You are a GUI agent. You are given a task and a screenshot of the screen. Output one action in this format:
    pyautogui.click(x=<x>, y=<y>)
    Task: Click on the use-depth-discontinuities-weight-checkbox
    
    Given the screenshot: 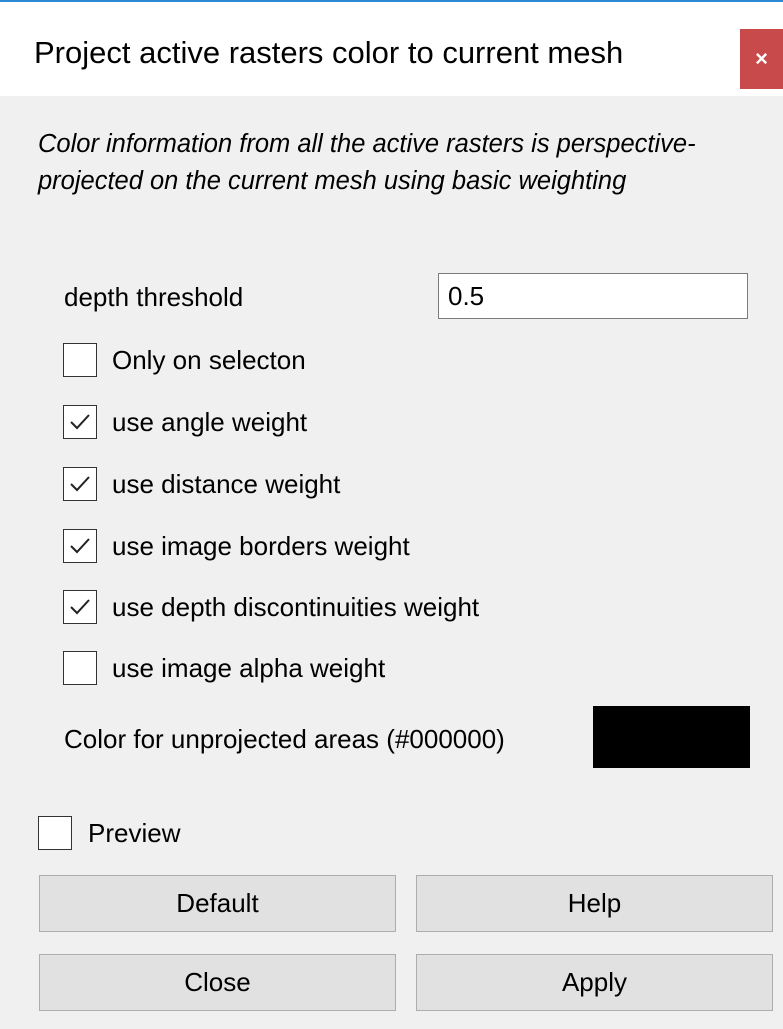 What is the action you would take?
    pyautogui.click(x=80, y=607)
    